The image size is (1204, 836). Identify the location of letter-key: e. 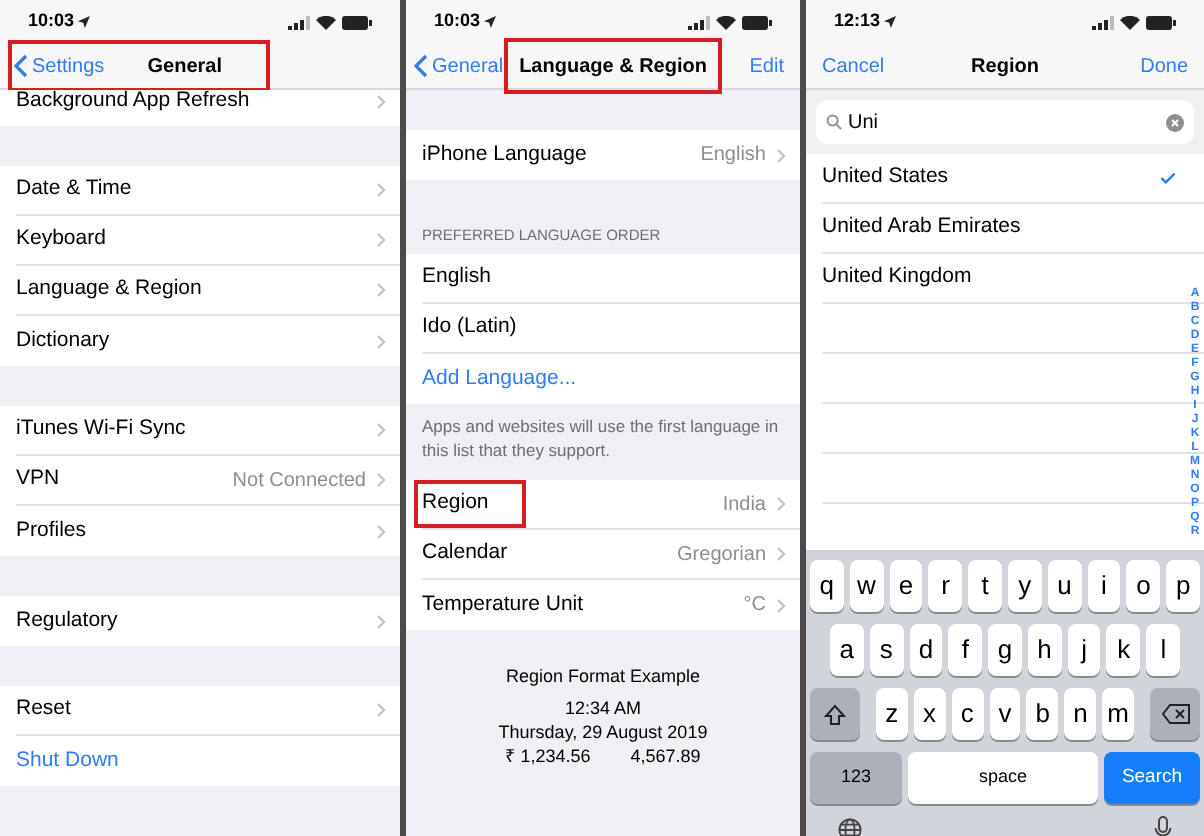
(906, 586).